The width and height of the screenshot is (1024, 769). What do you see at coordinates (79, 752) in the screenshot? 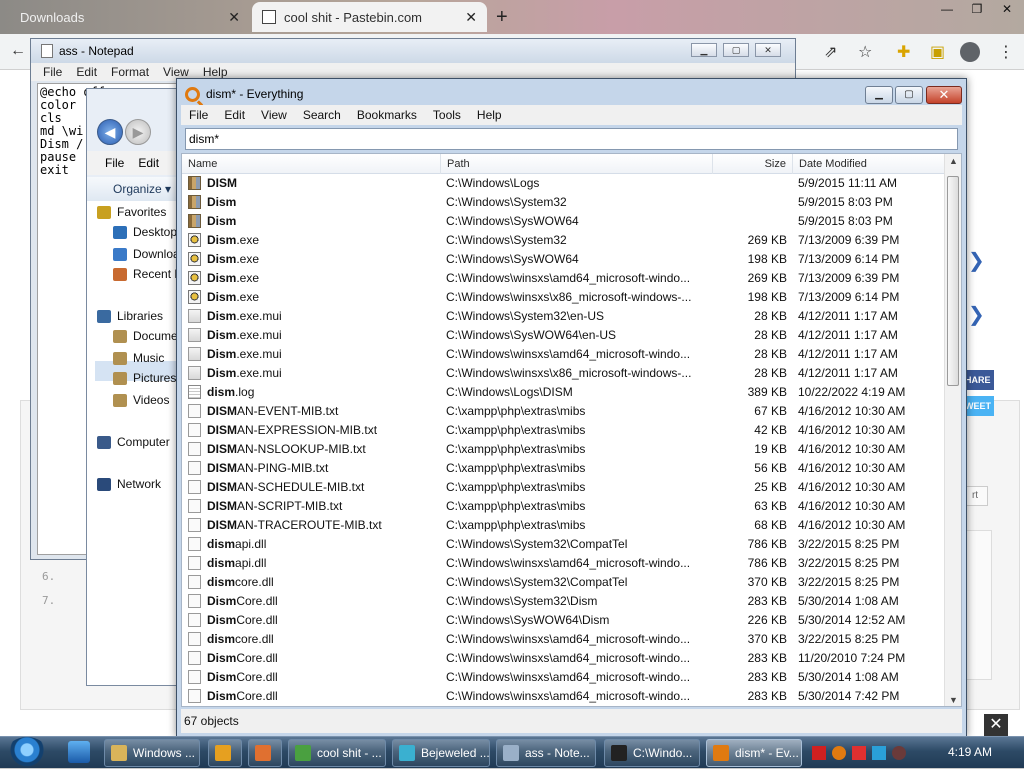
I see `internet-explorer-icon` at bounding box center [79, 752].